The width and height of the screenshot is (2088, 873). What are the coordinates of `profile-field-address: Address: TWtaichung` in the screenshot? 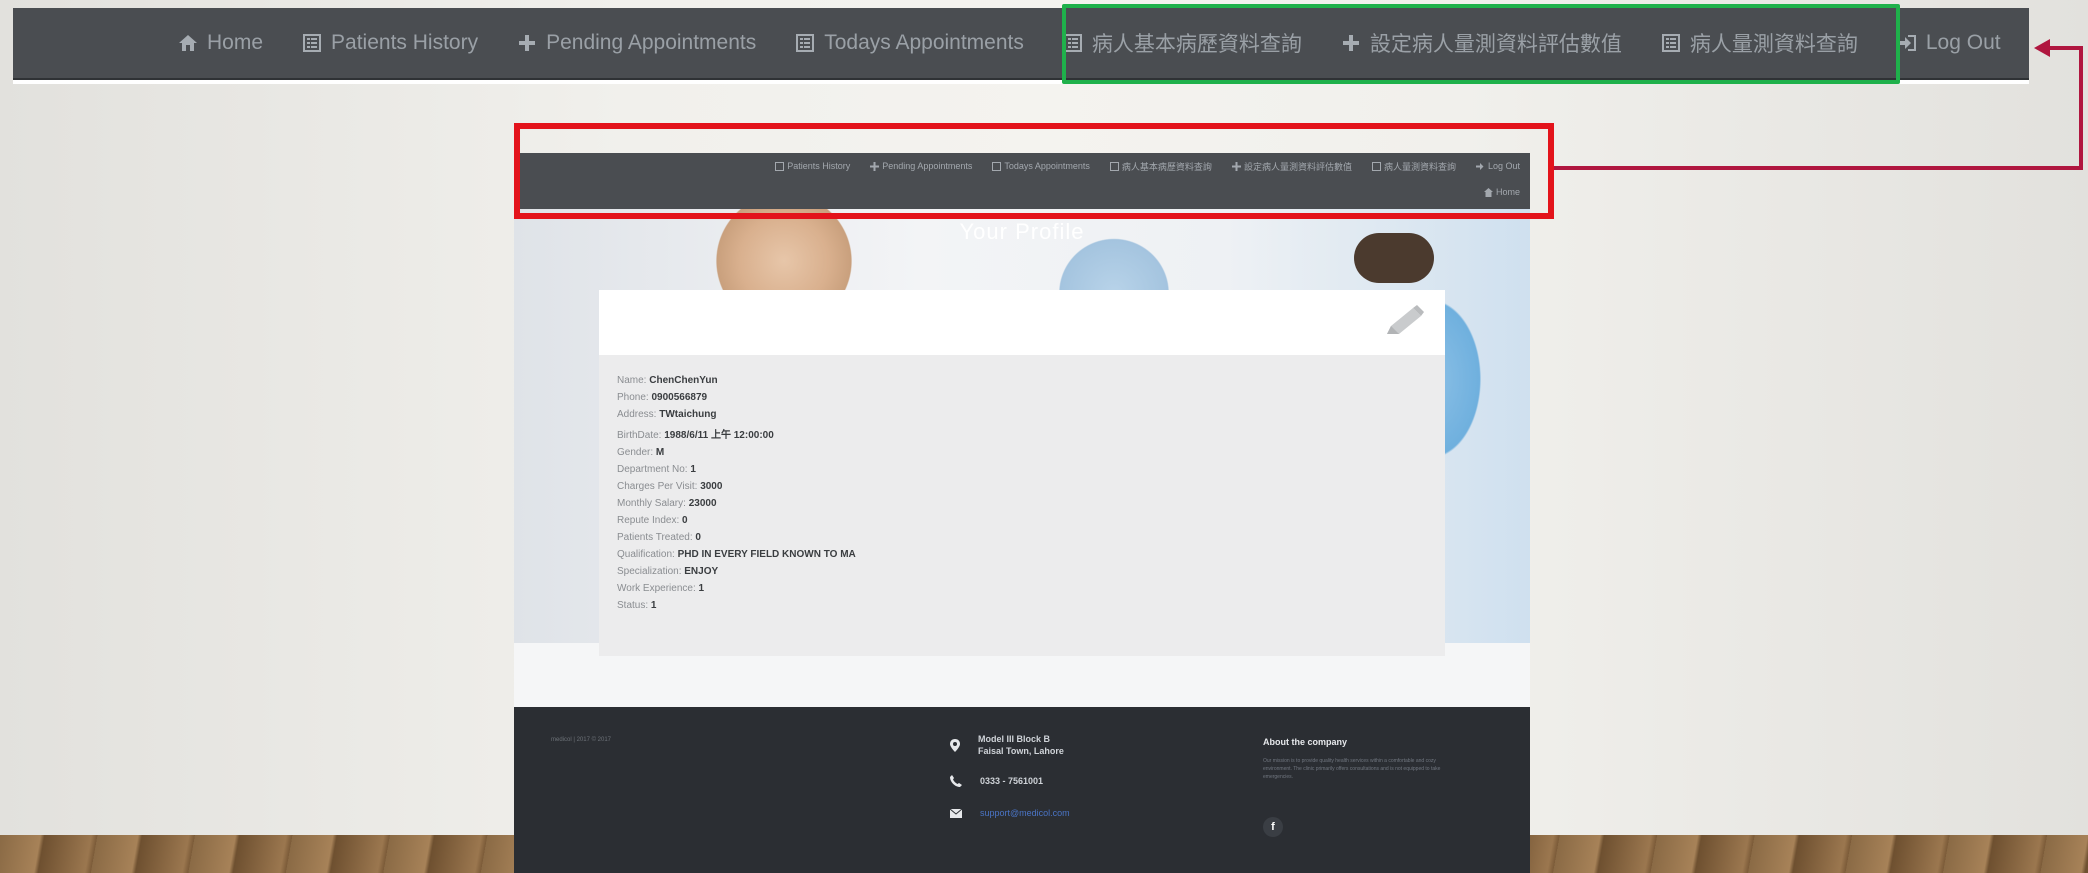 It's located at (1031, 414).